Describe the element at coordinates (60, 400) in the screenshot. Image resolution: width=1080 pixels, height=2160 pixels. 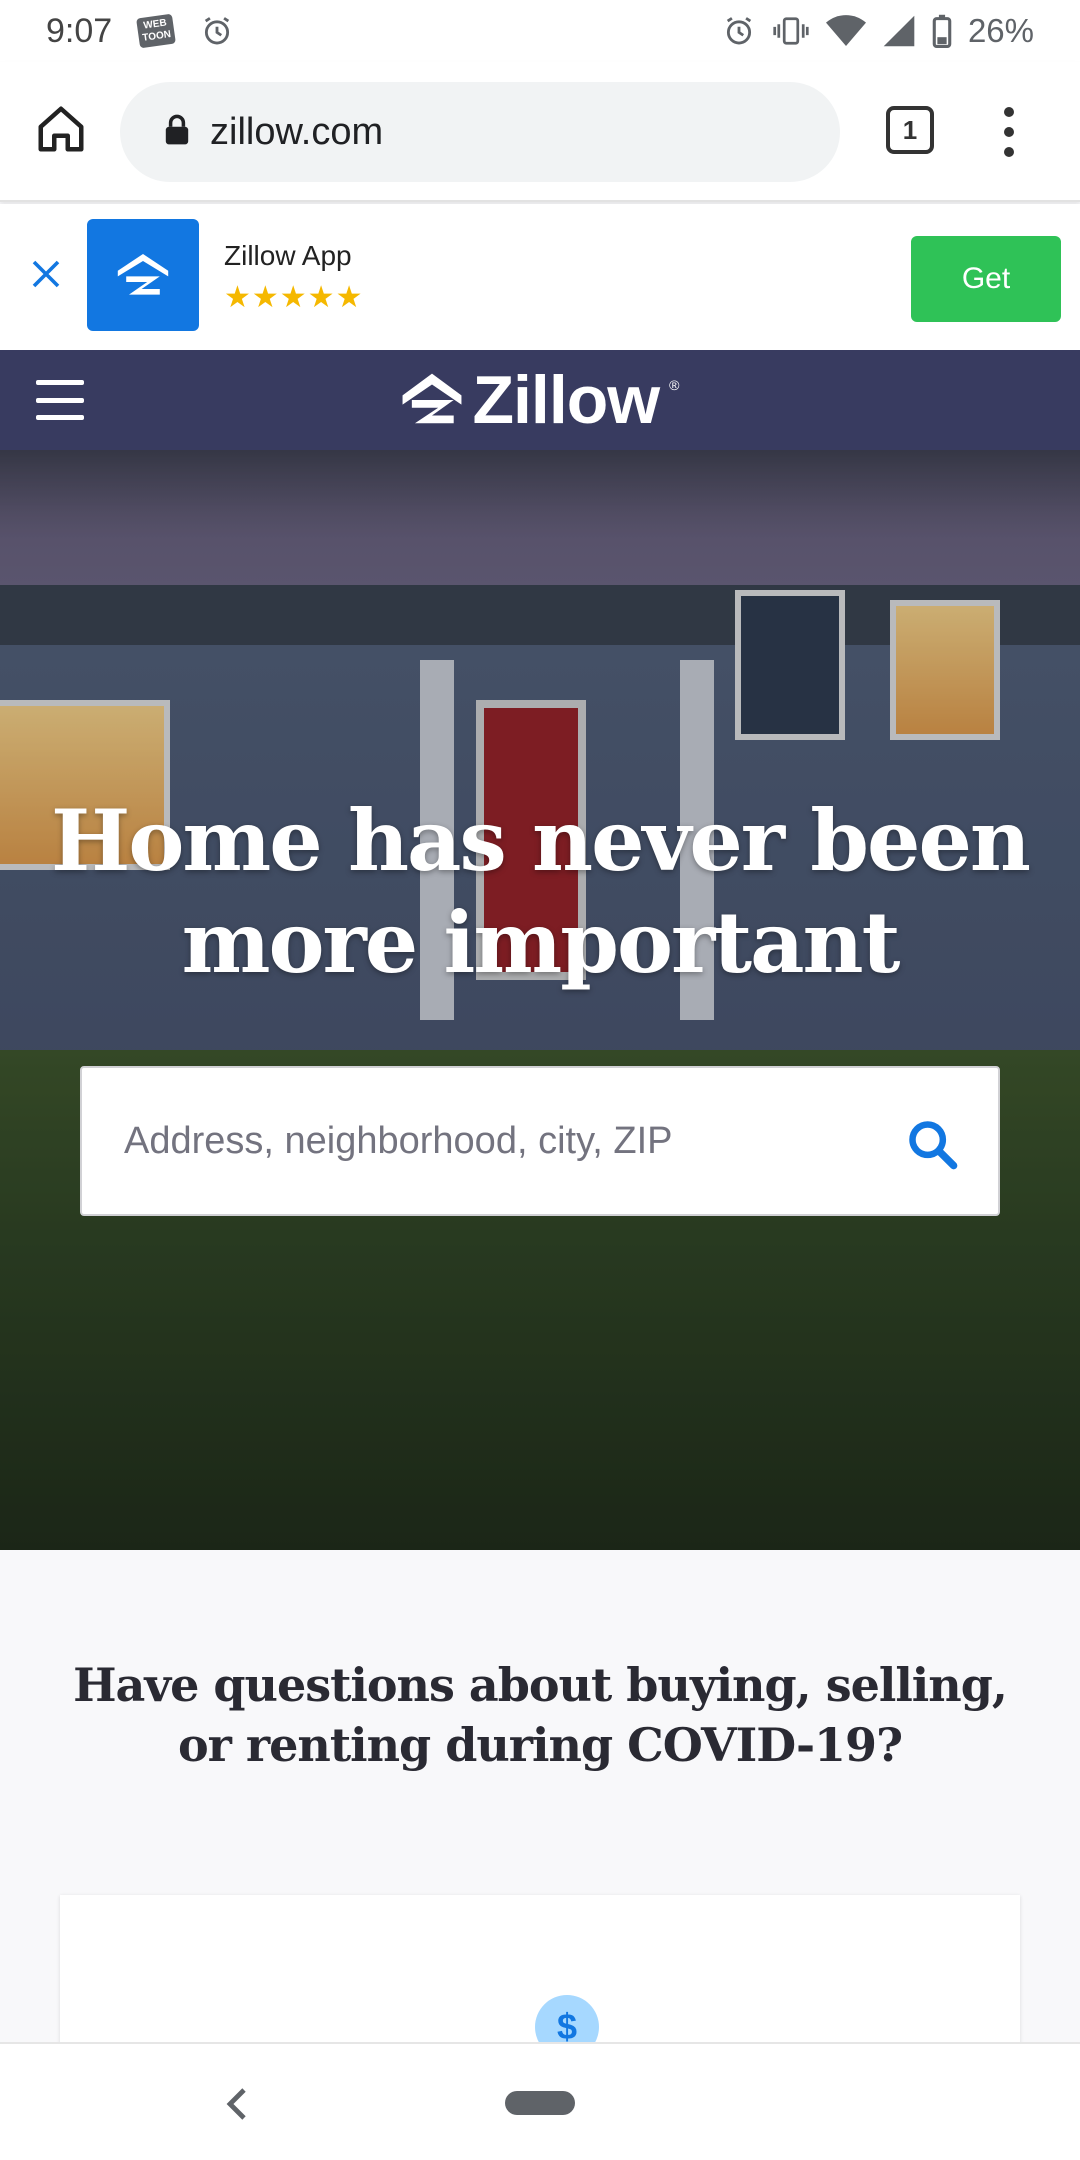
I see `hamburger-menu-icon` at that location.